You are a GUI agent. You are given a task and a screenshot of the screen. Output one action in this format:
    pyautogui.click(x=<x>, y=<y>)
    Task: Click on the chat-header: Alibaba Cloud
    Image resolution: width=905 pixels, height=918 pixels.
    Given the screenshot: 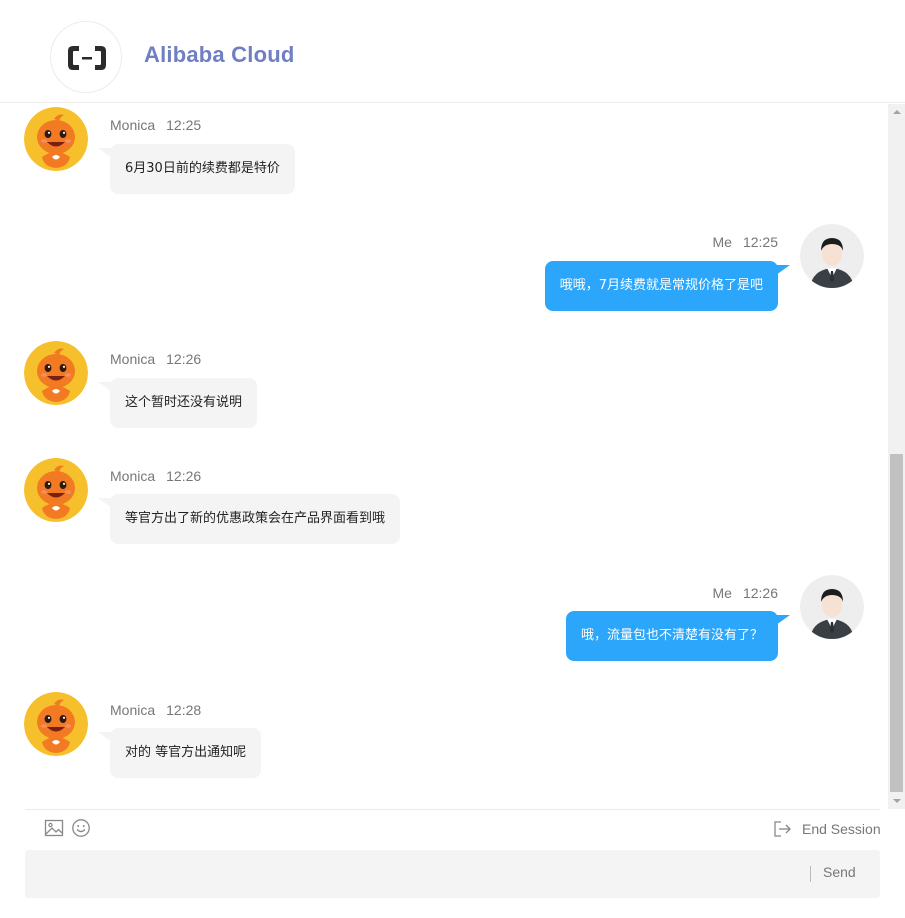 What is the action you would take?
    pyautogui.click(x=452, y=51)
    